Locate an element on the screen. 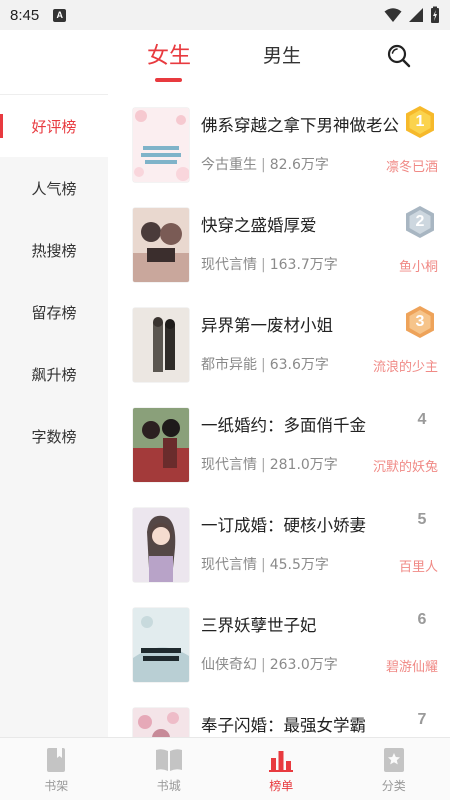  nav-bookshelf: 书架 is located at coordinates (56, 769).